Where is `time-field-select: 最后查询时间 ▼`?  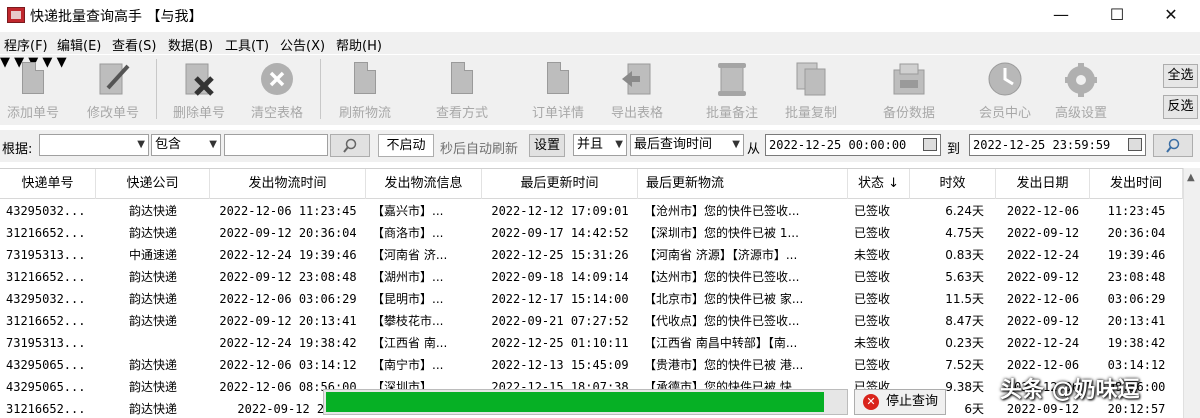
time-field-select: 最后查询时间 ▼ is located at coordinates (687, 145).